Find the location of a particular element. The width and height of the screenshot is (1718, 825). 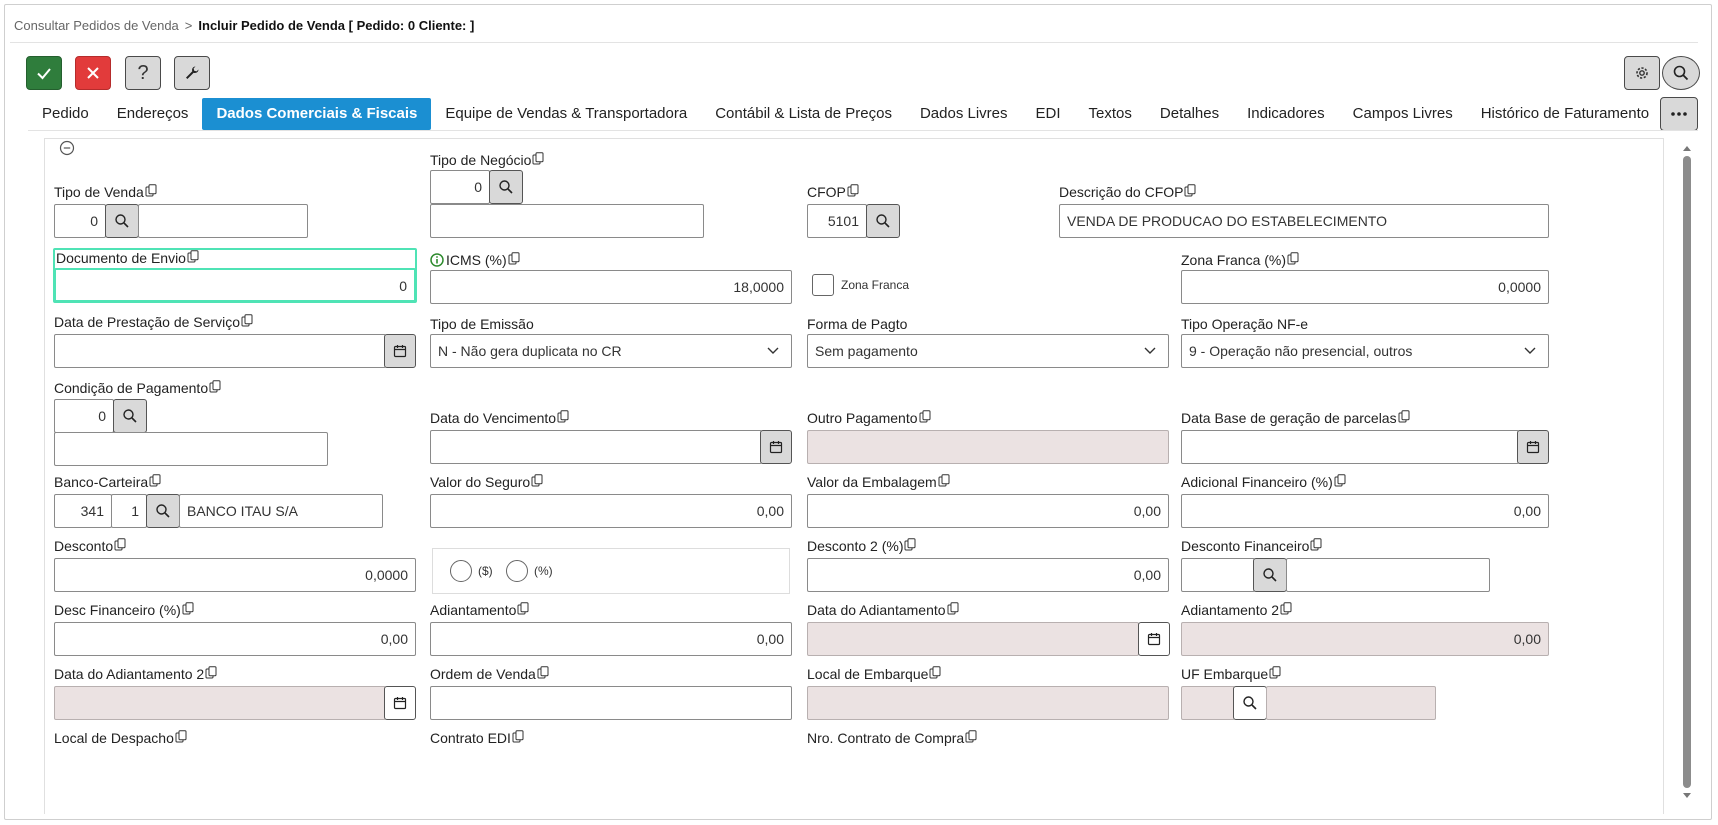

banco-desc-input: BANCO ITAU S/A is located at coordinates (281, 511).